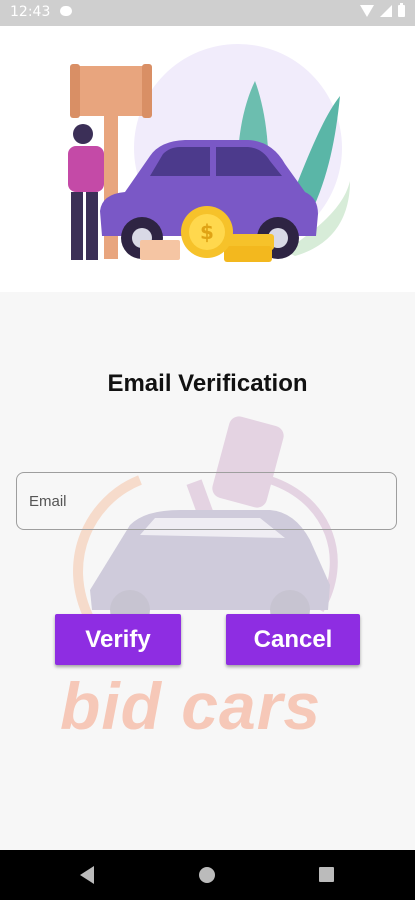  Describe the element at coordinates (207, 383) in the screenshot. I see `page-title: Email Verification` at that location.